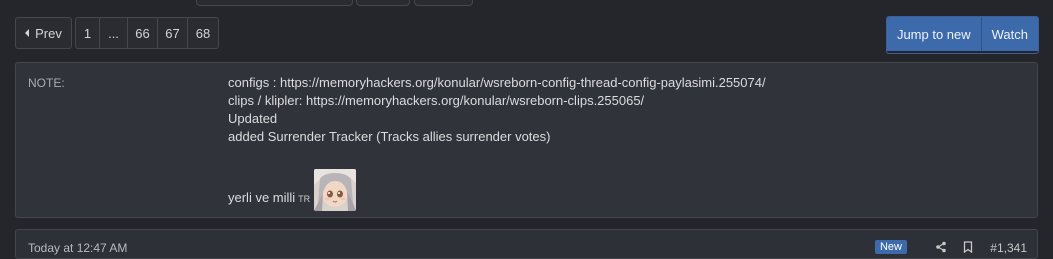 This screenshot has height=259, width=1053. I want to click on updated-line: Updated, so click(253, 118).